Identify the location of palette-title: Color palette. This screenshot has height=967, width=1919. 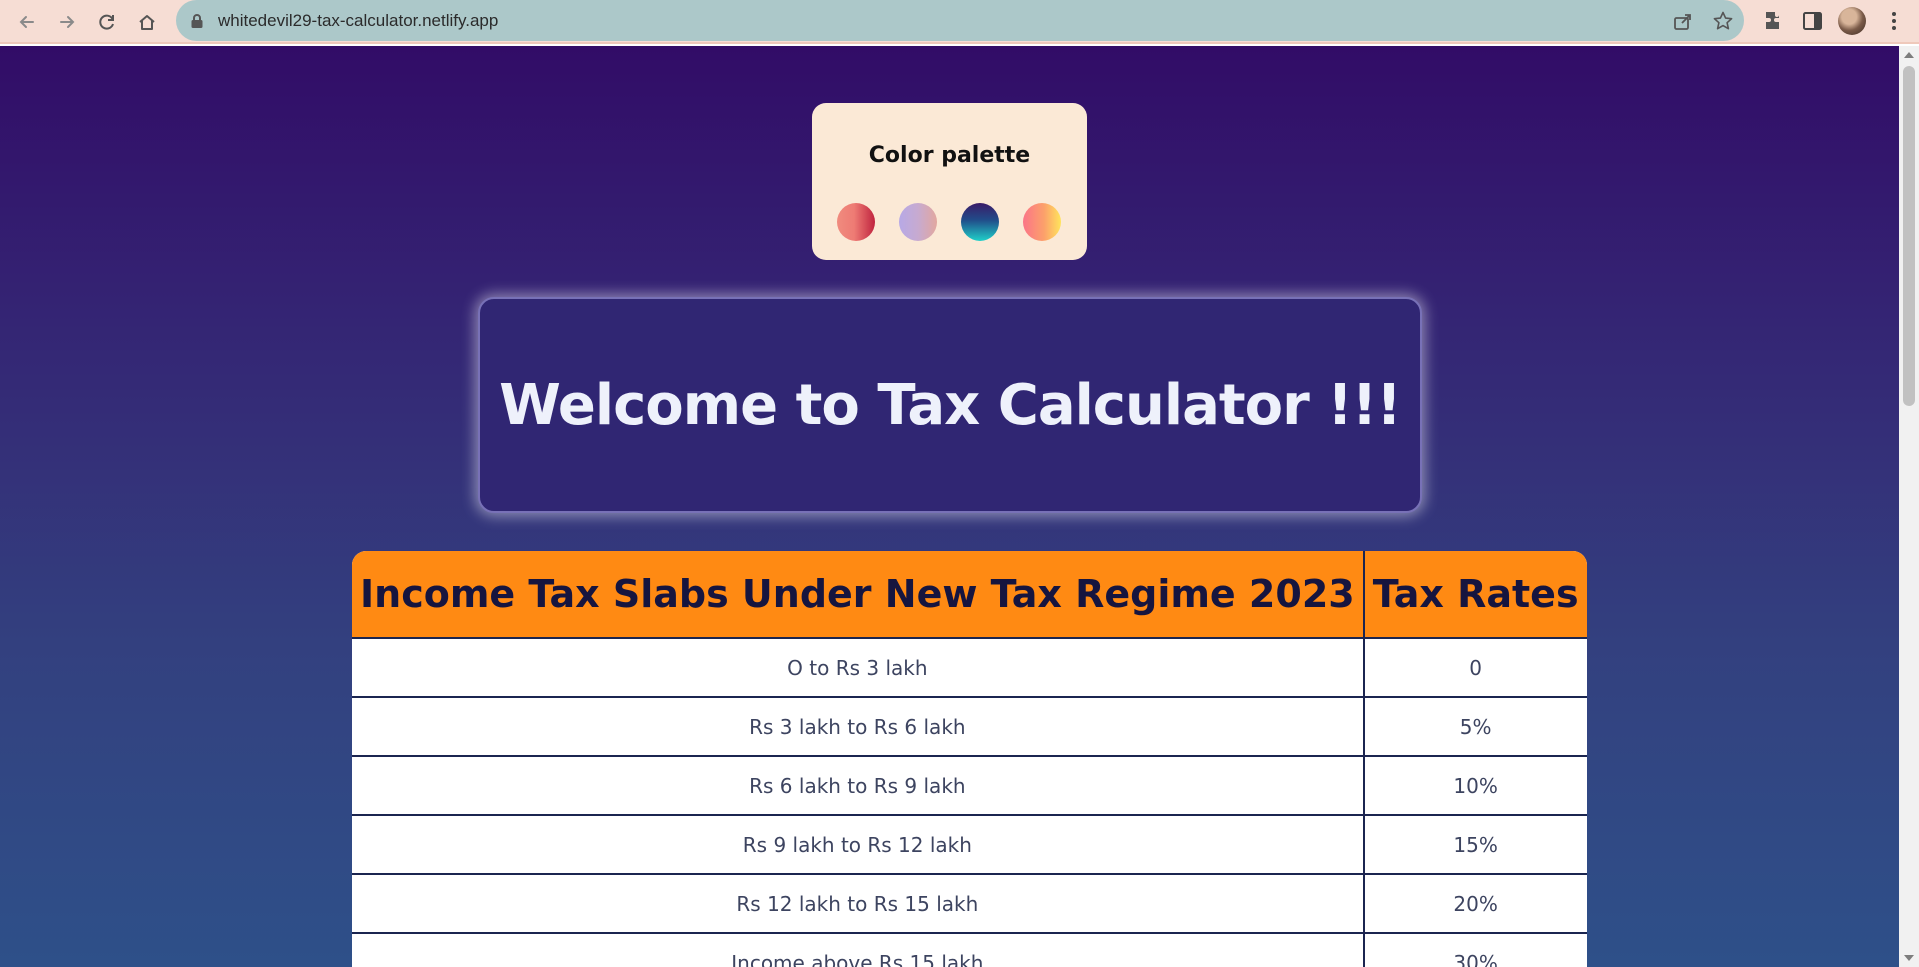
(949, 155).